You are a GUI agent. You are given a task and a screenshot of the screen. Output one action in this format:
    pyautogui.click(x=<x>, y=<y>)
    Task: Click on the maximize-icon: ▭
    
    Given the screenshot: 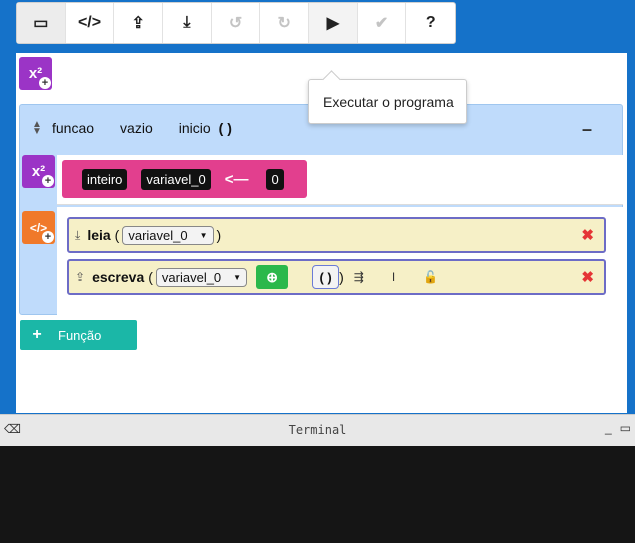 What is the action you would take?
    pyautogui.click(x=625, y=428)
    